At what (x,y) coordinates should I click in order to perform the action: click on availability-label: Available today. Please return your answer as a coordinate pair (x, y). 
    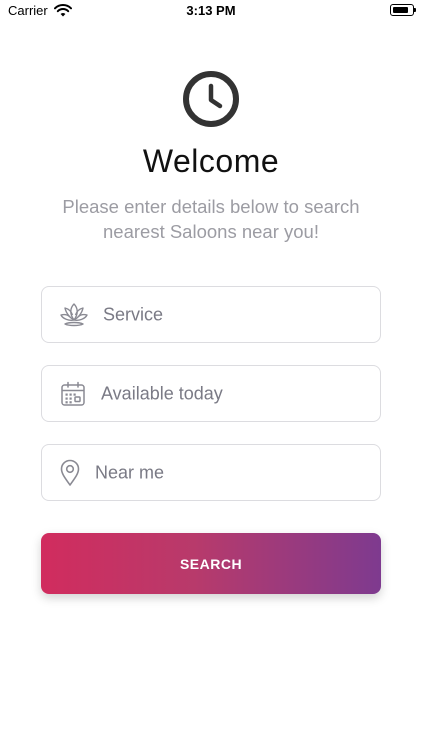
    Looking at the image, I should click on (162, 393).